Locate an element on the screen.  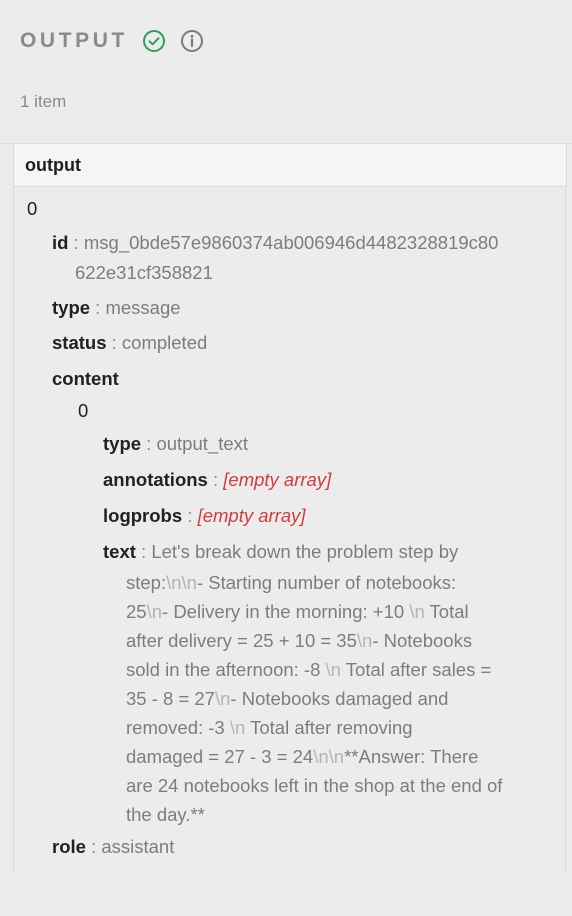
item-count: 1 item is located at coordinates (43, 101).